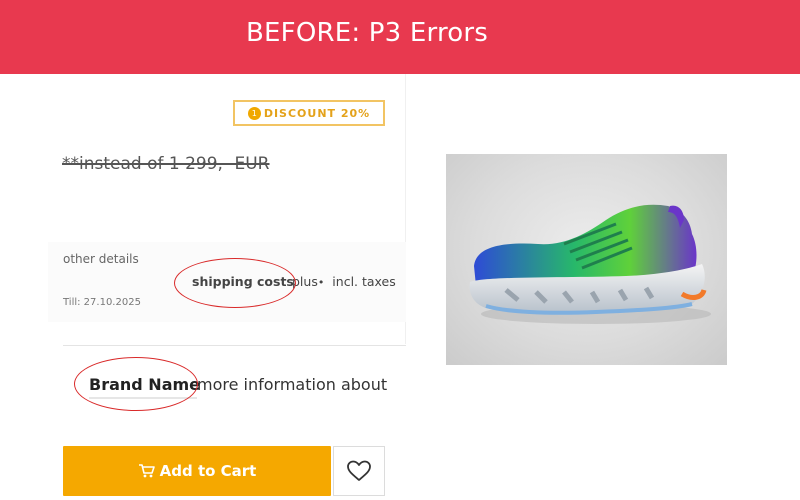  What do you see at coordinates (166, 164) in the screenshot?
I see `old-price: **instead of 1 299,- EUR` at bounding box center [166, 164].